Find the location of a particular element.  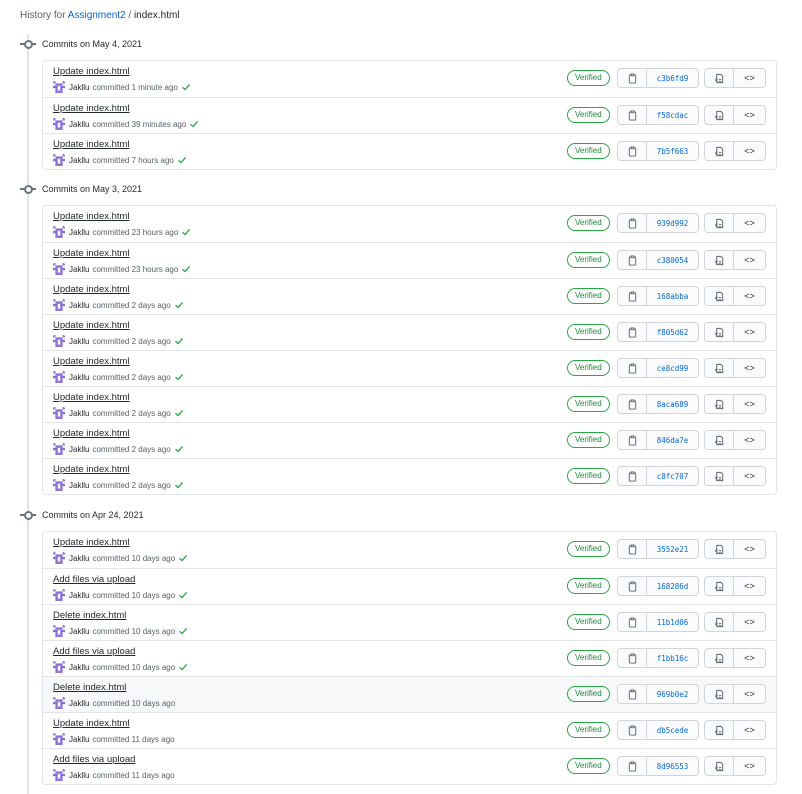

commit-sha-link: 3552e21 is located at coordinates (673, 549).